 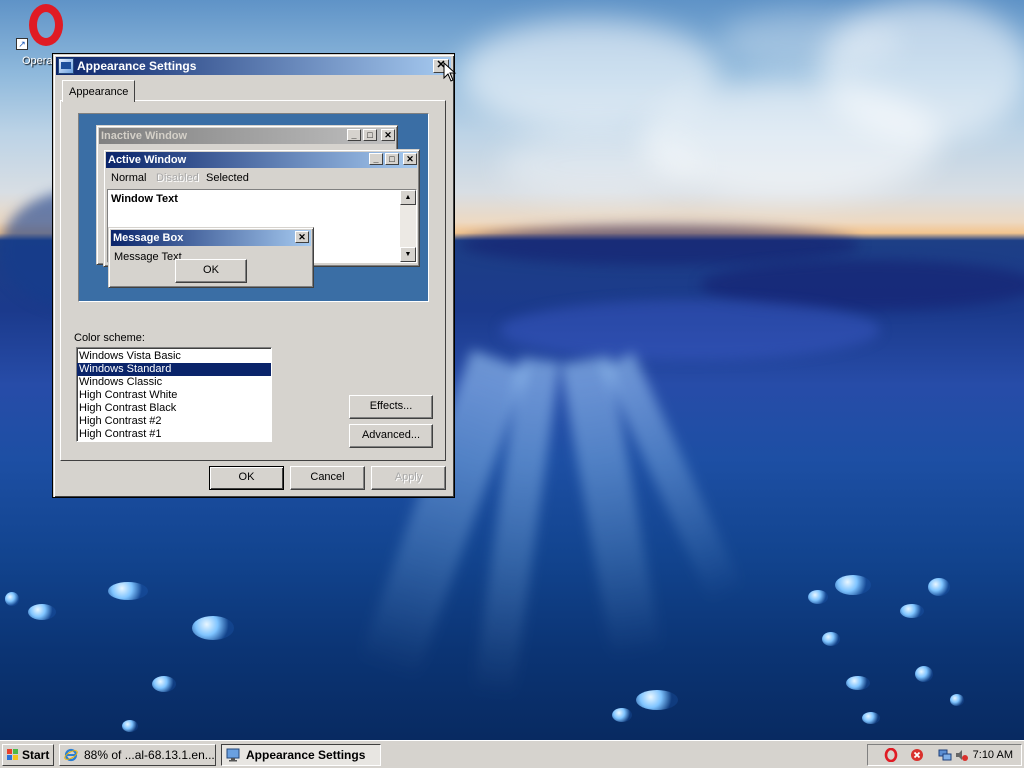 What do you see at coordinates (13, 754) in the screenshot?
I see `windows-logo-icon` at bounding box center [13, 754].